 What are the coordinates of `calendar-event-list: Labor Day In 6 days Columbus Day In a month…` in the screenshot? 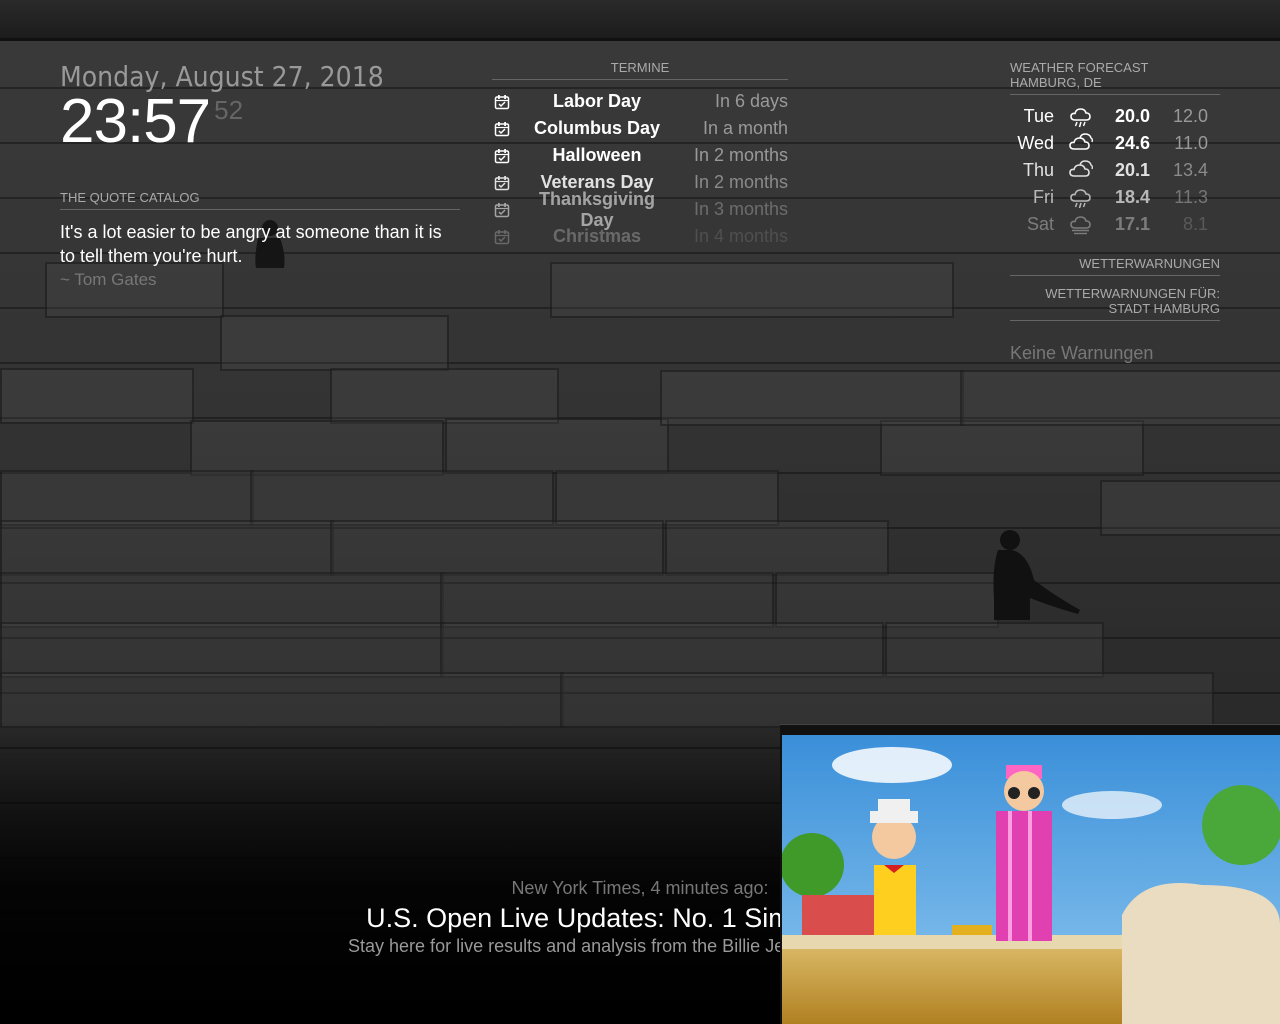 It's located at (640, 169).